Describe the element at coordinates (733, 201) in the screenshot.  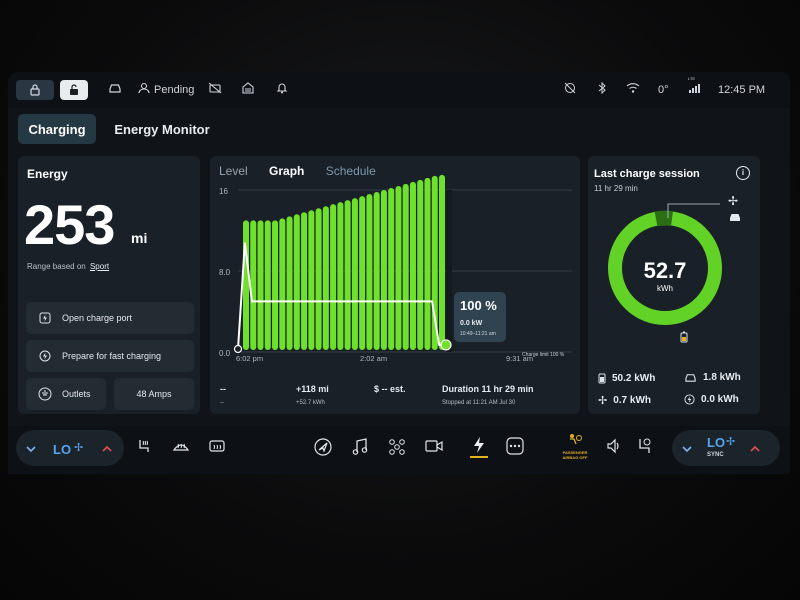
I see `donut-fan-icon: ✢` at that location.